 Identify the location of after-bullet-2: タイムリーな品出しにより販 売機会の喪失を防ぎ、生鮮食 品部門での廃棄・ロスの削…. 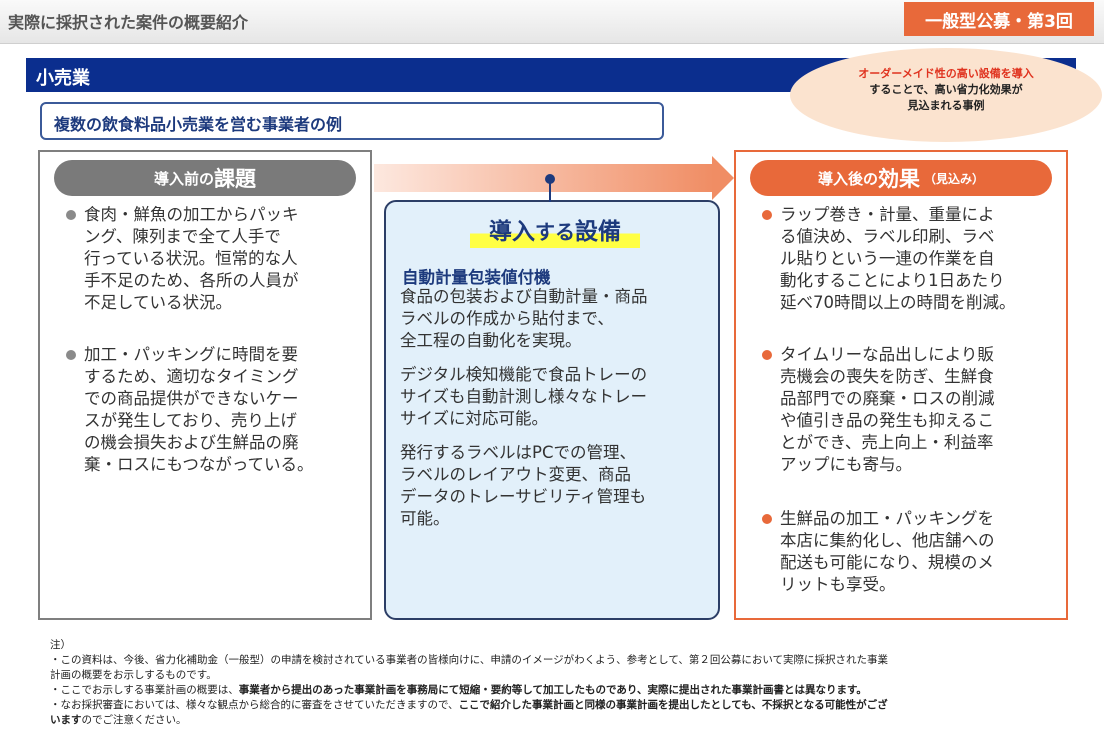
(878, 410).